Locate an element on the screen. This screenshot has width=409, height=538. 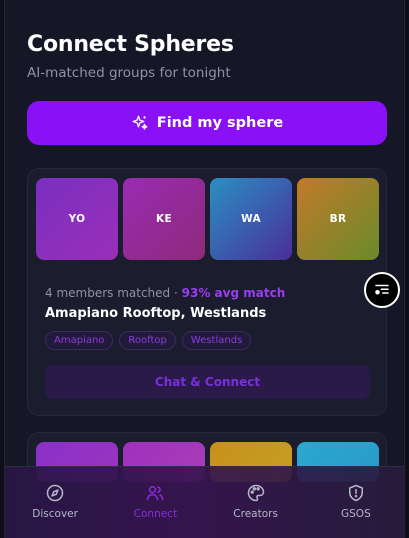
find-my-sphere-button: Find my sphere is located at coordinates (207, 123).